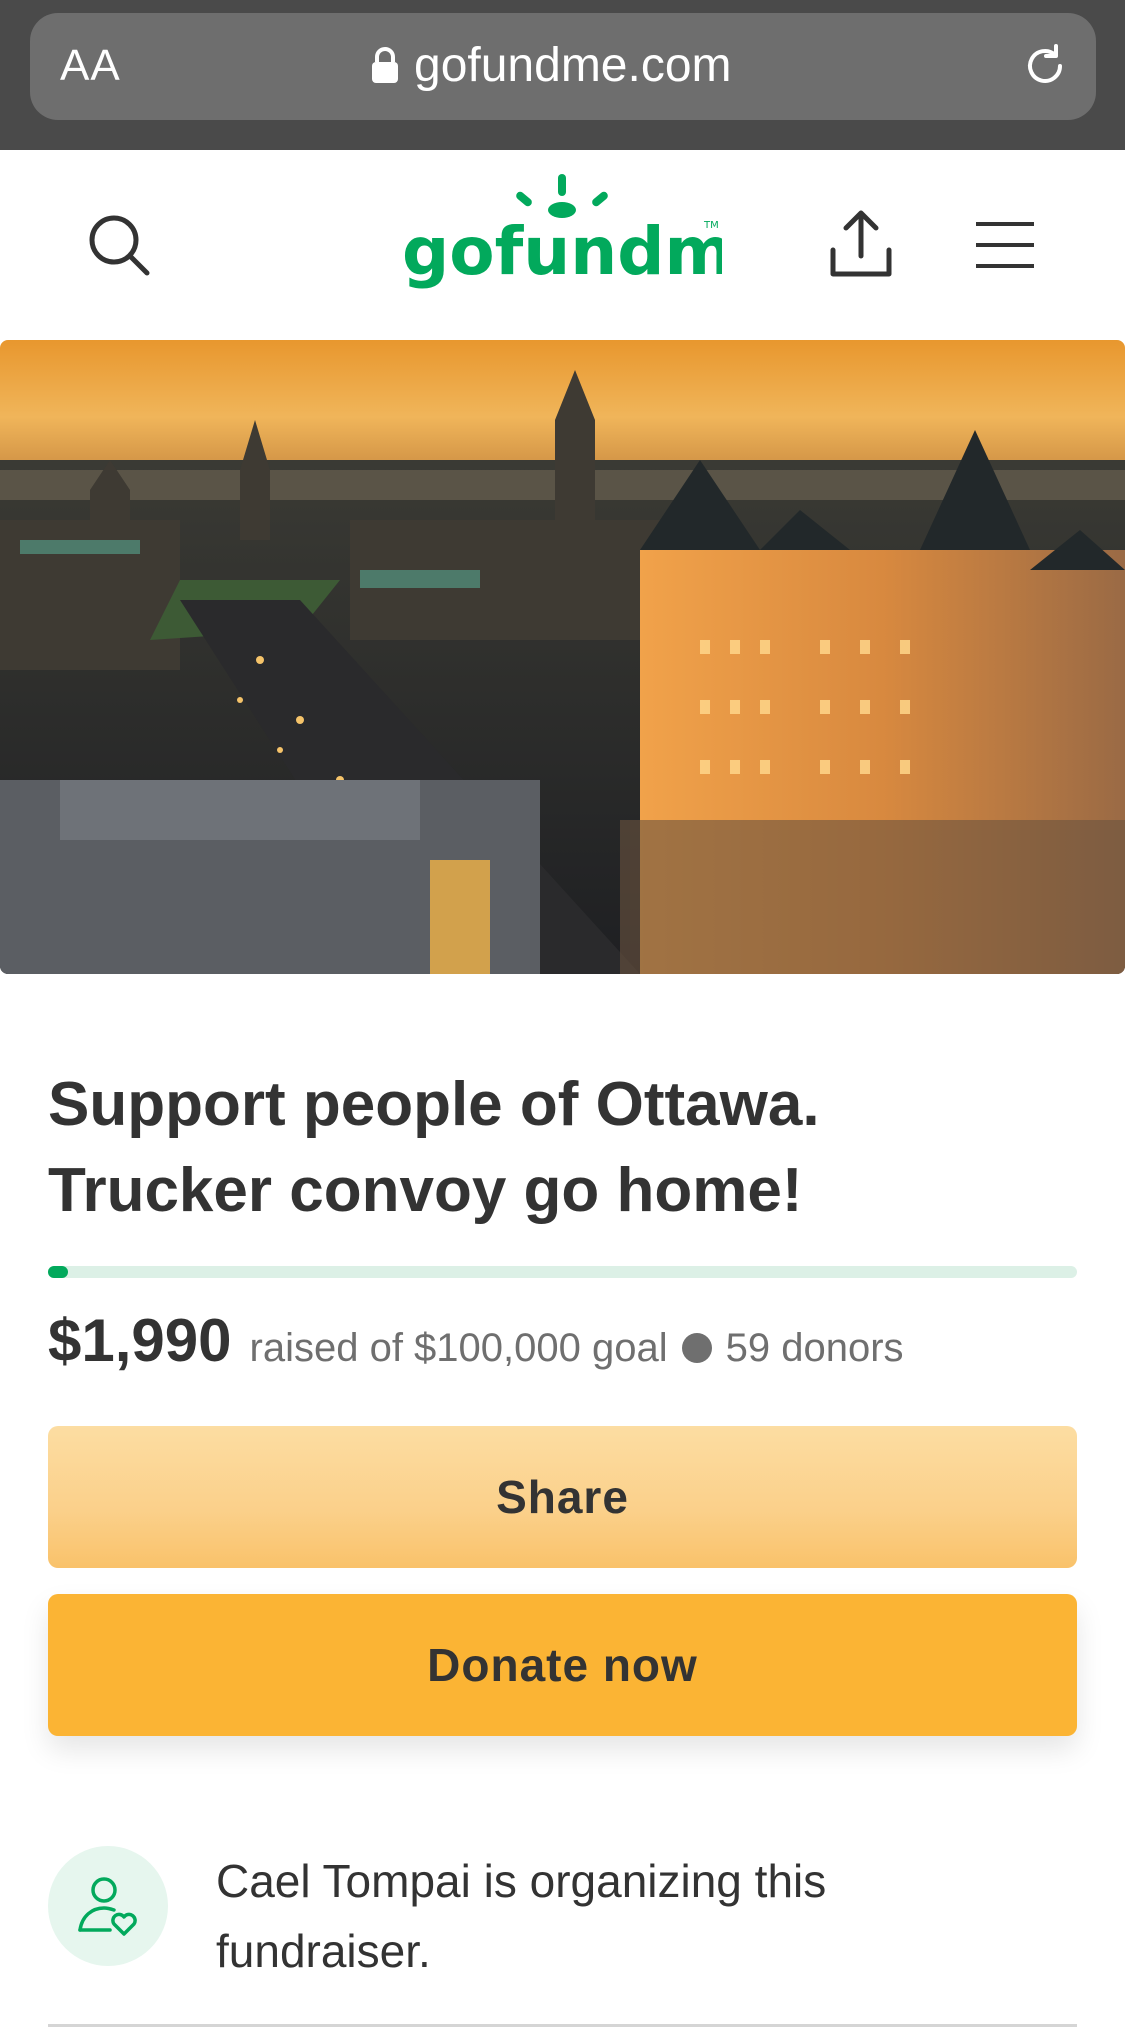  I want to click on gofundme-logo: gofundme TM, so click(562, 237).